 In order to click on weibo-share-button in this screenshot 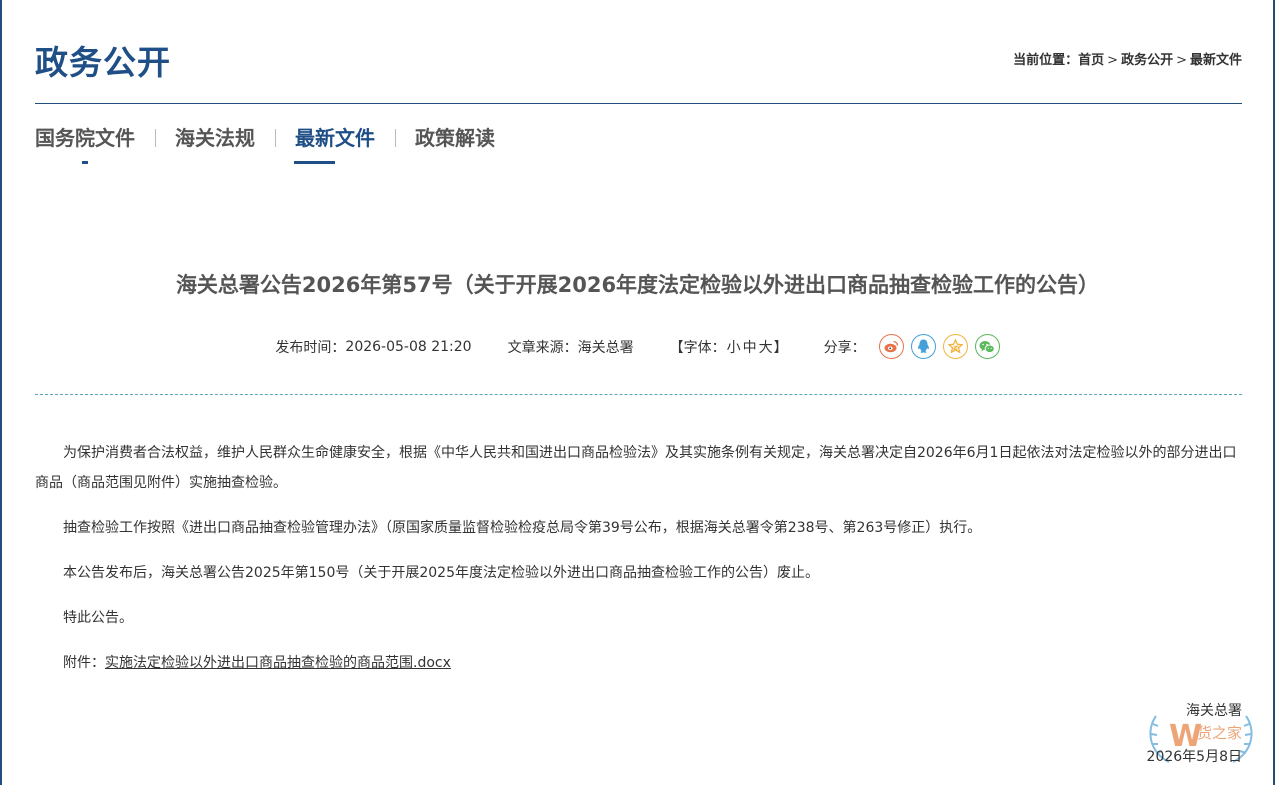, I will do `click(891, 346)`.